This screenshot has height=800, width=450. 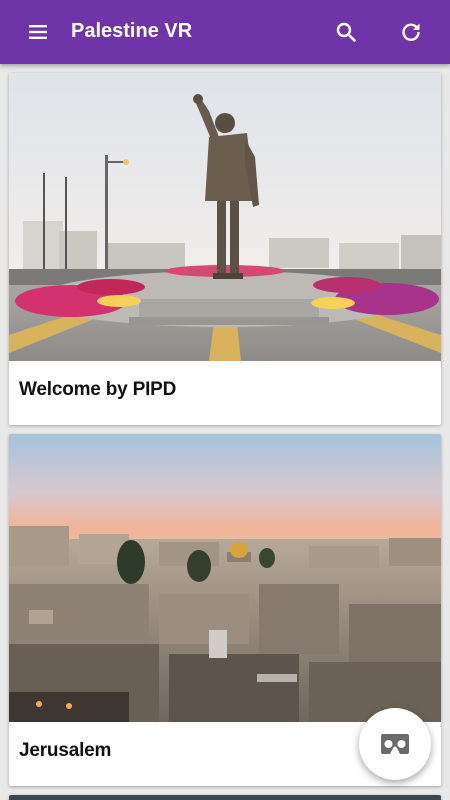 I want to click on menu-icon, so click(x=38, y=32).